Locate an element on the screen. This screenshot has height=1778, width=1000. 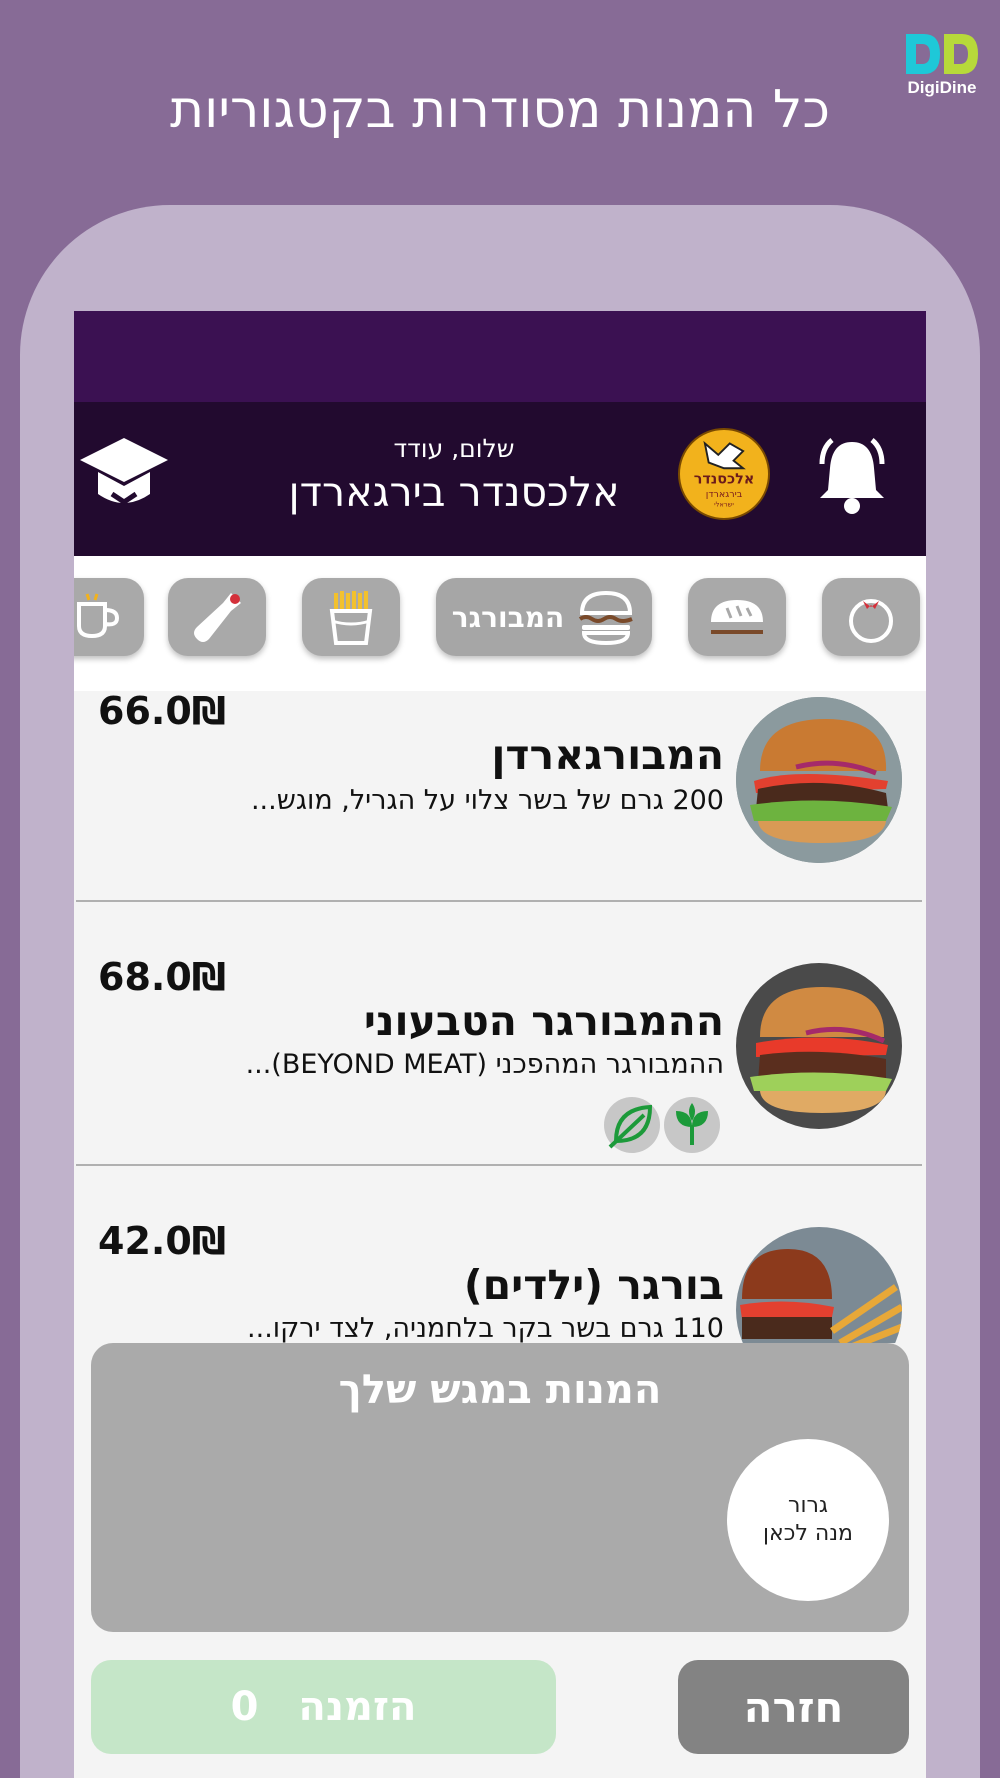
dish-price: 42.0₪ is located at coordinates (162, 1241).